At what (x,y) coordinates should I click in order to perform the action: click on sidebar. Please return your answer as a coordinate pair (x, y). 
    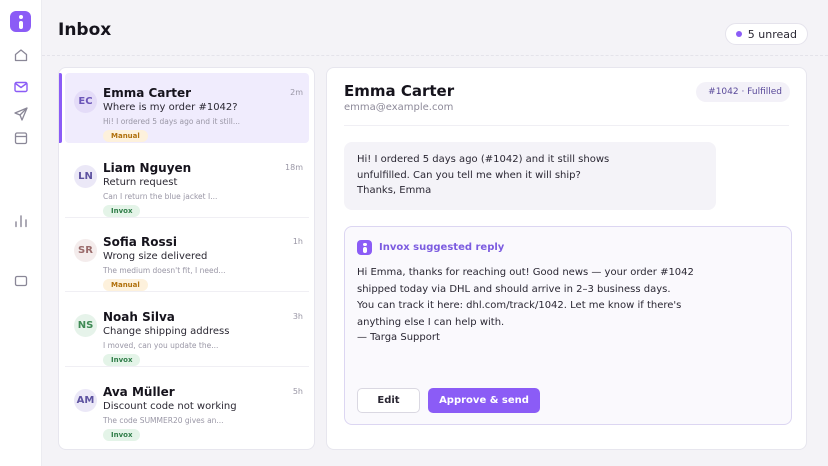
    Looking at the image, I should click on (21, 233).